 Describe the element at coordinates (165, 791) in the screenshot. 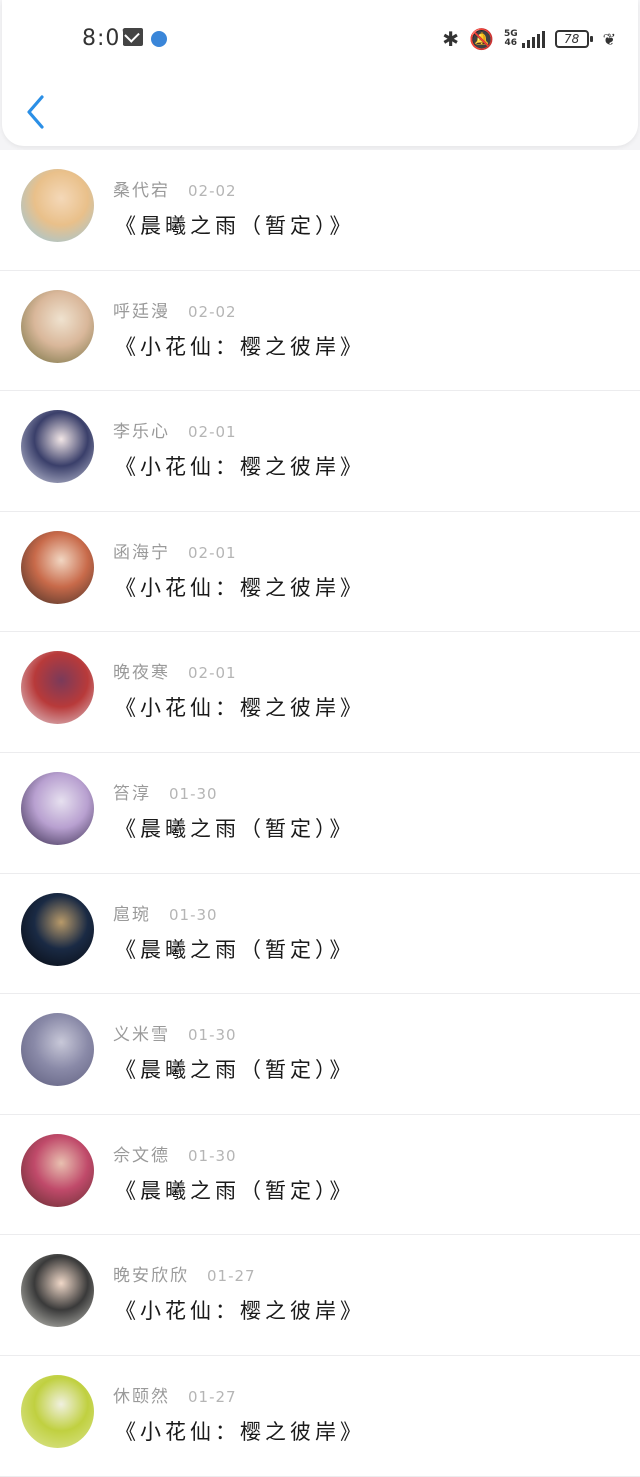

I see `item-meta: 笞淳 01-30` at that location.